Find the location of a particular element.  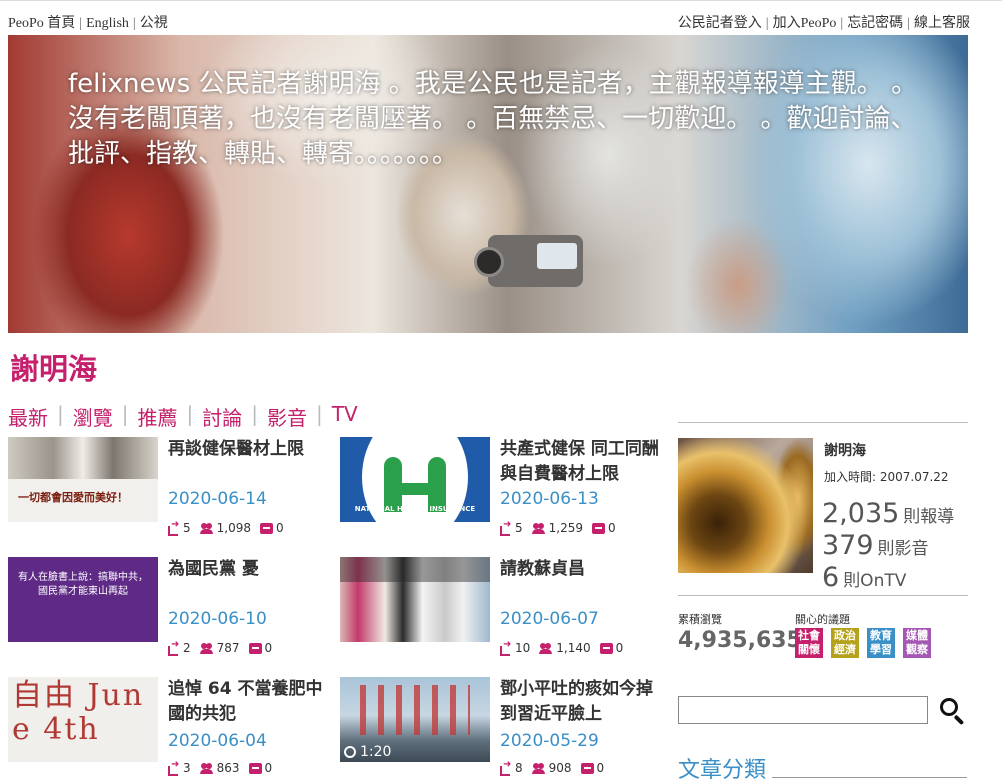

article-thumbnail: 1:20 is located at coordinates (415, 719).